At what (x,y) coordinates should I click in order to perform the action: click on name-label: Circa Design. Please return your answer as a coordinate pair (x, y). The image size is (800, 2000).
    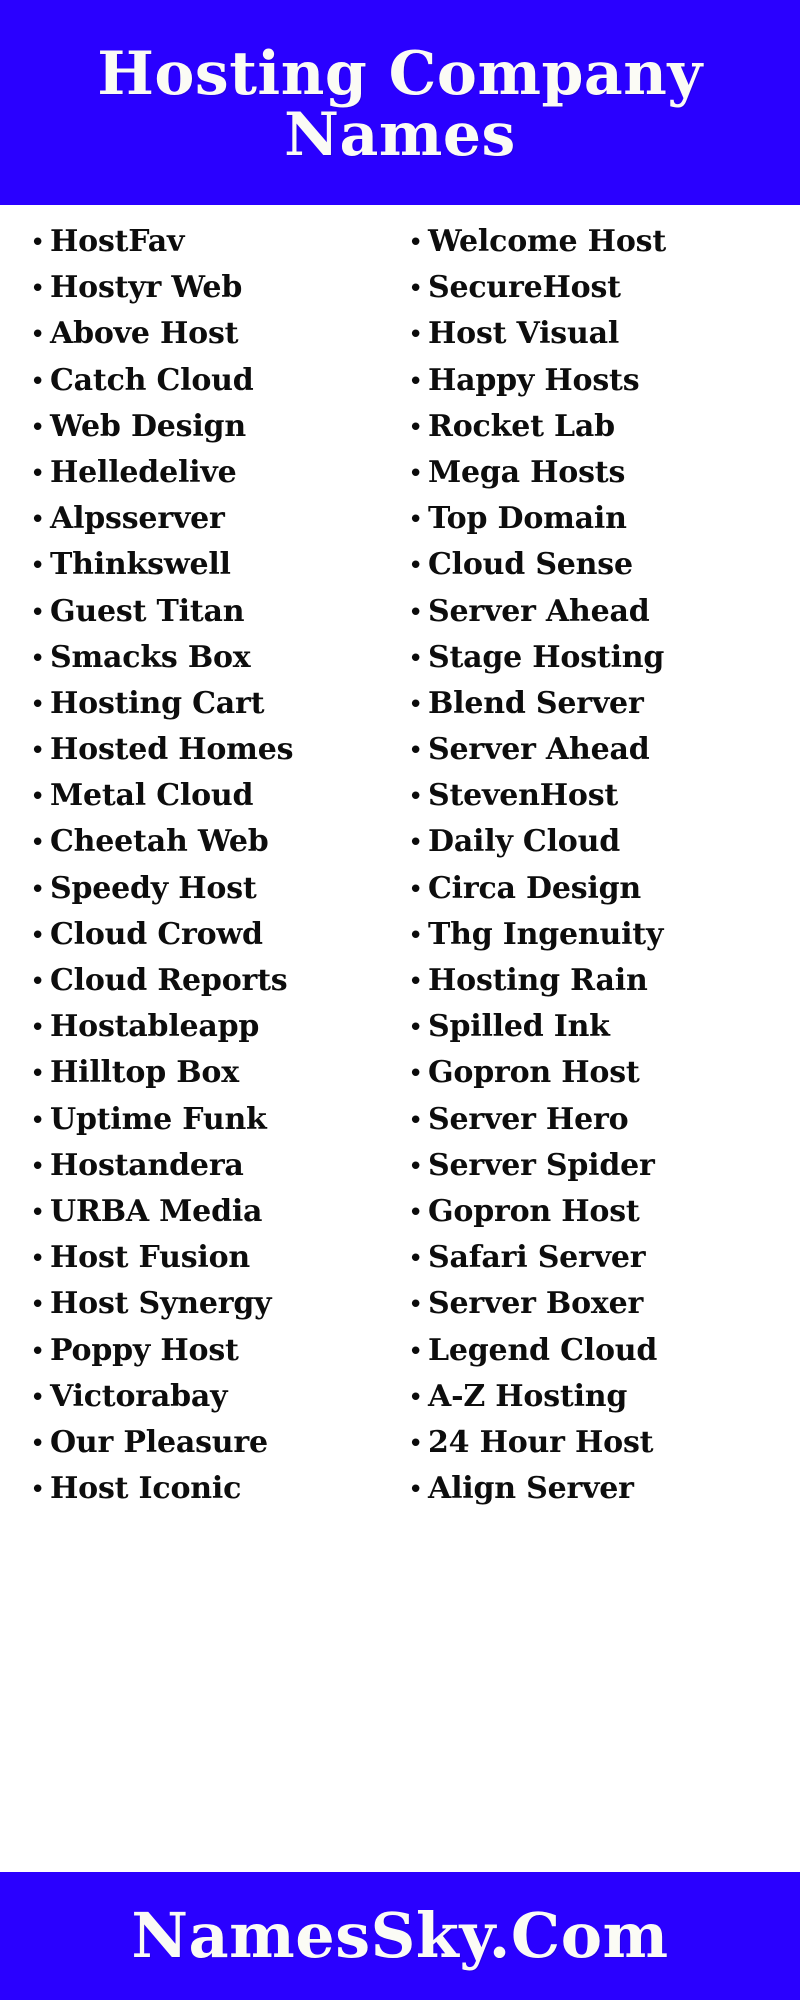
    Looking at the image, I should click on (535, 888).